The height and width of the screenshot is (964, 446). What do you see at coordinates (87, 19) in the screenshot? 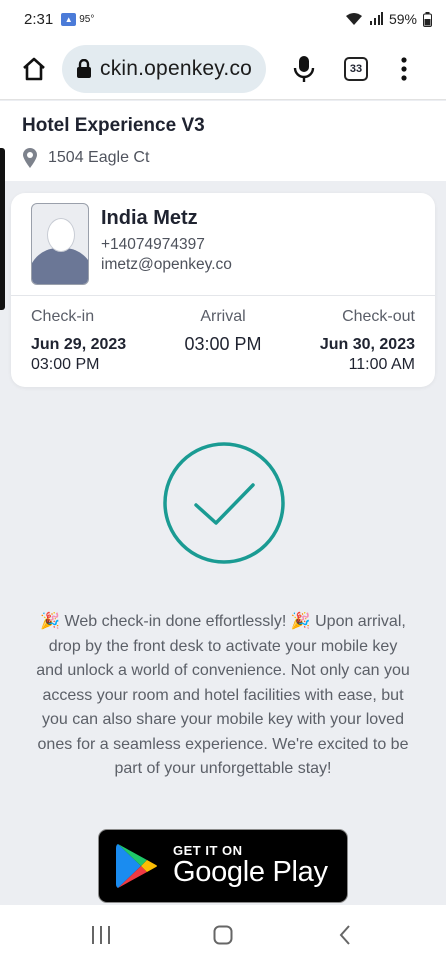
I see `temperature: 95°` at bounding box center [87, 19].